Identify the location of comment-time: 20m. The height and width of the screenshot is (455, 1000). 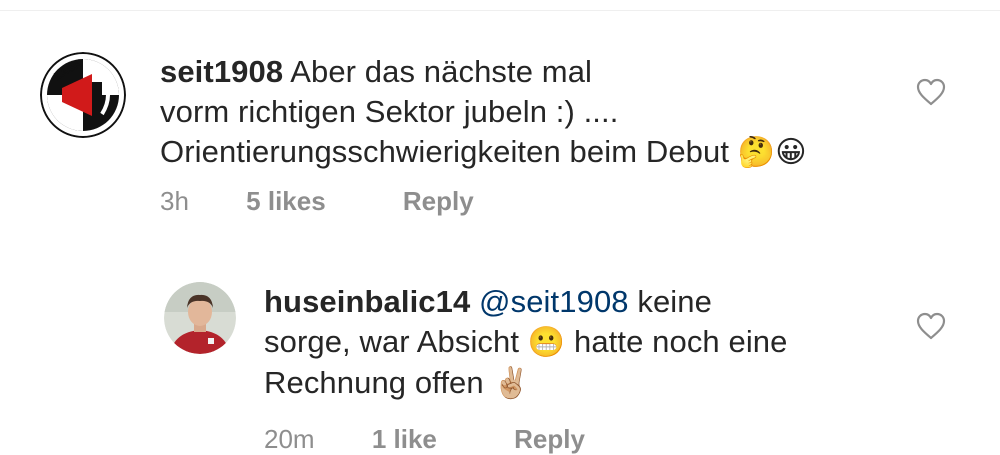
(289, 439).